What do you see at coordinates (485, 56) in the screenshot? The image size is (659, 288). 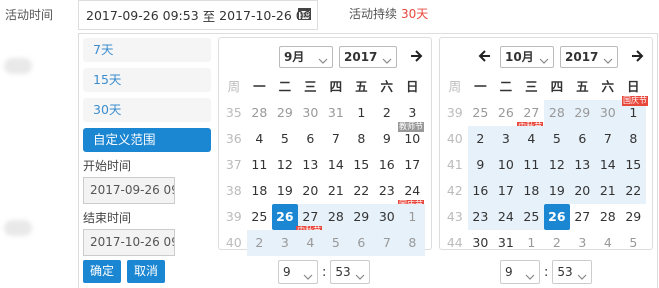 I see `prev-month-arrow-icon` at bounding box center [485, 56].